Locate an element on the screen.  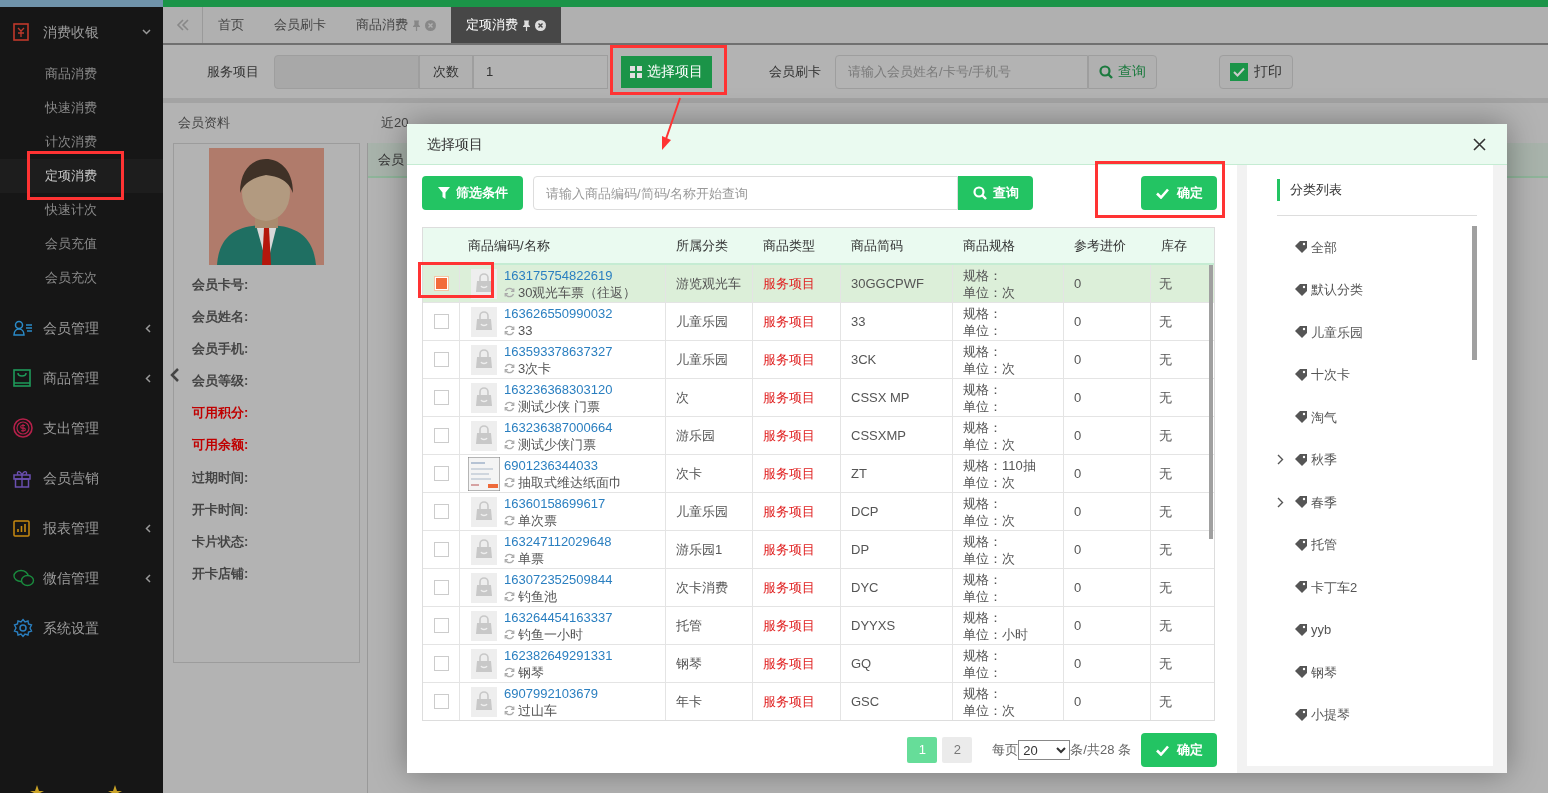
item-code-link: 16360158699617 is located at coordinates (555, 503).